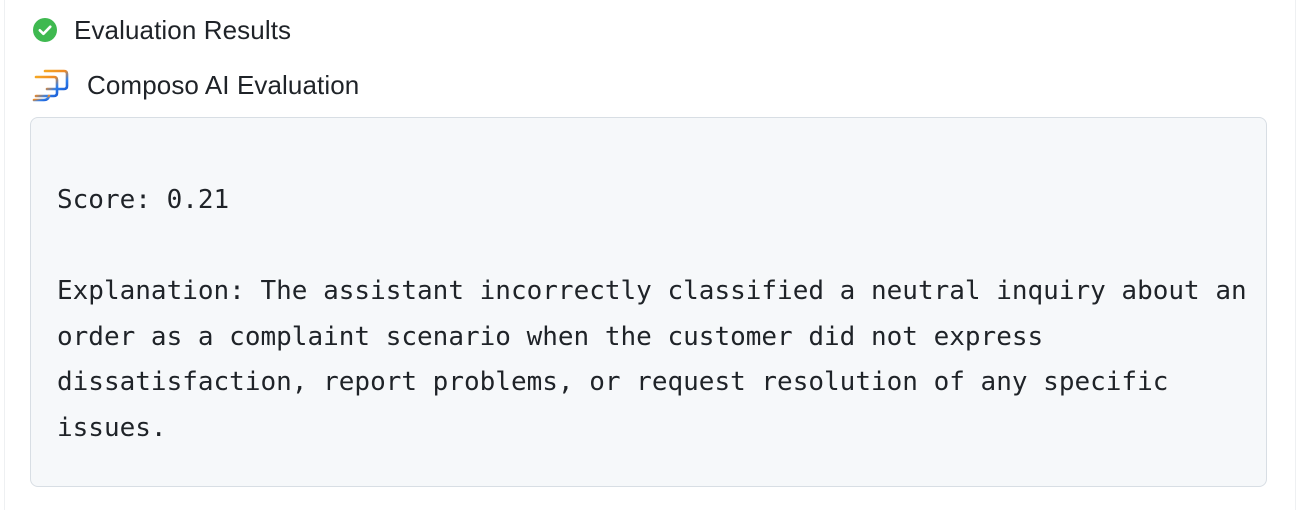 The height and width of the screenshot is (512, 1300). Describe the element at coordinates (45, 30) in the screenshot. I see `check-circle-icon` at that location.